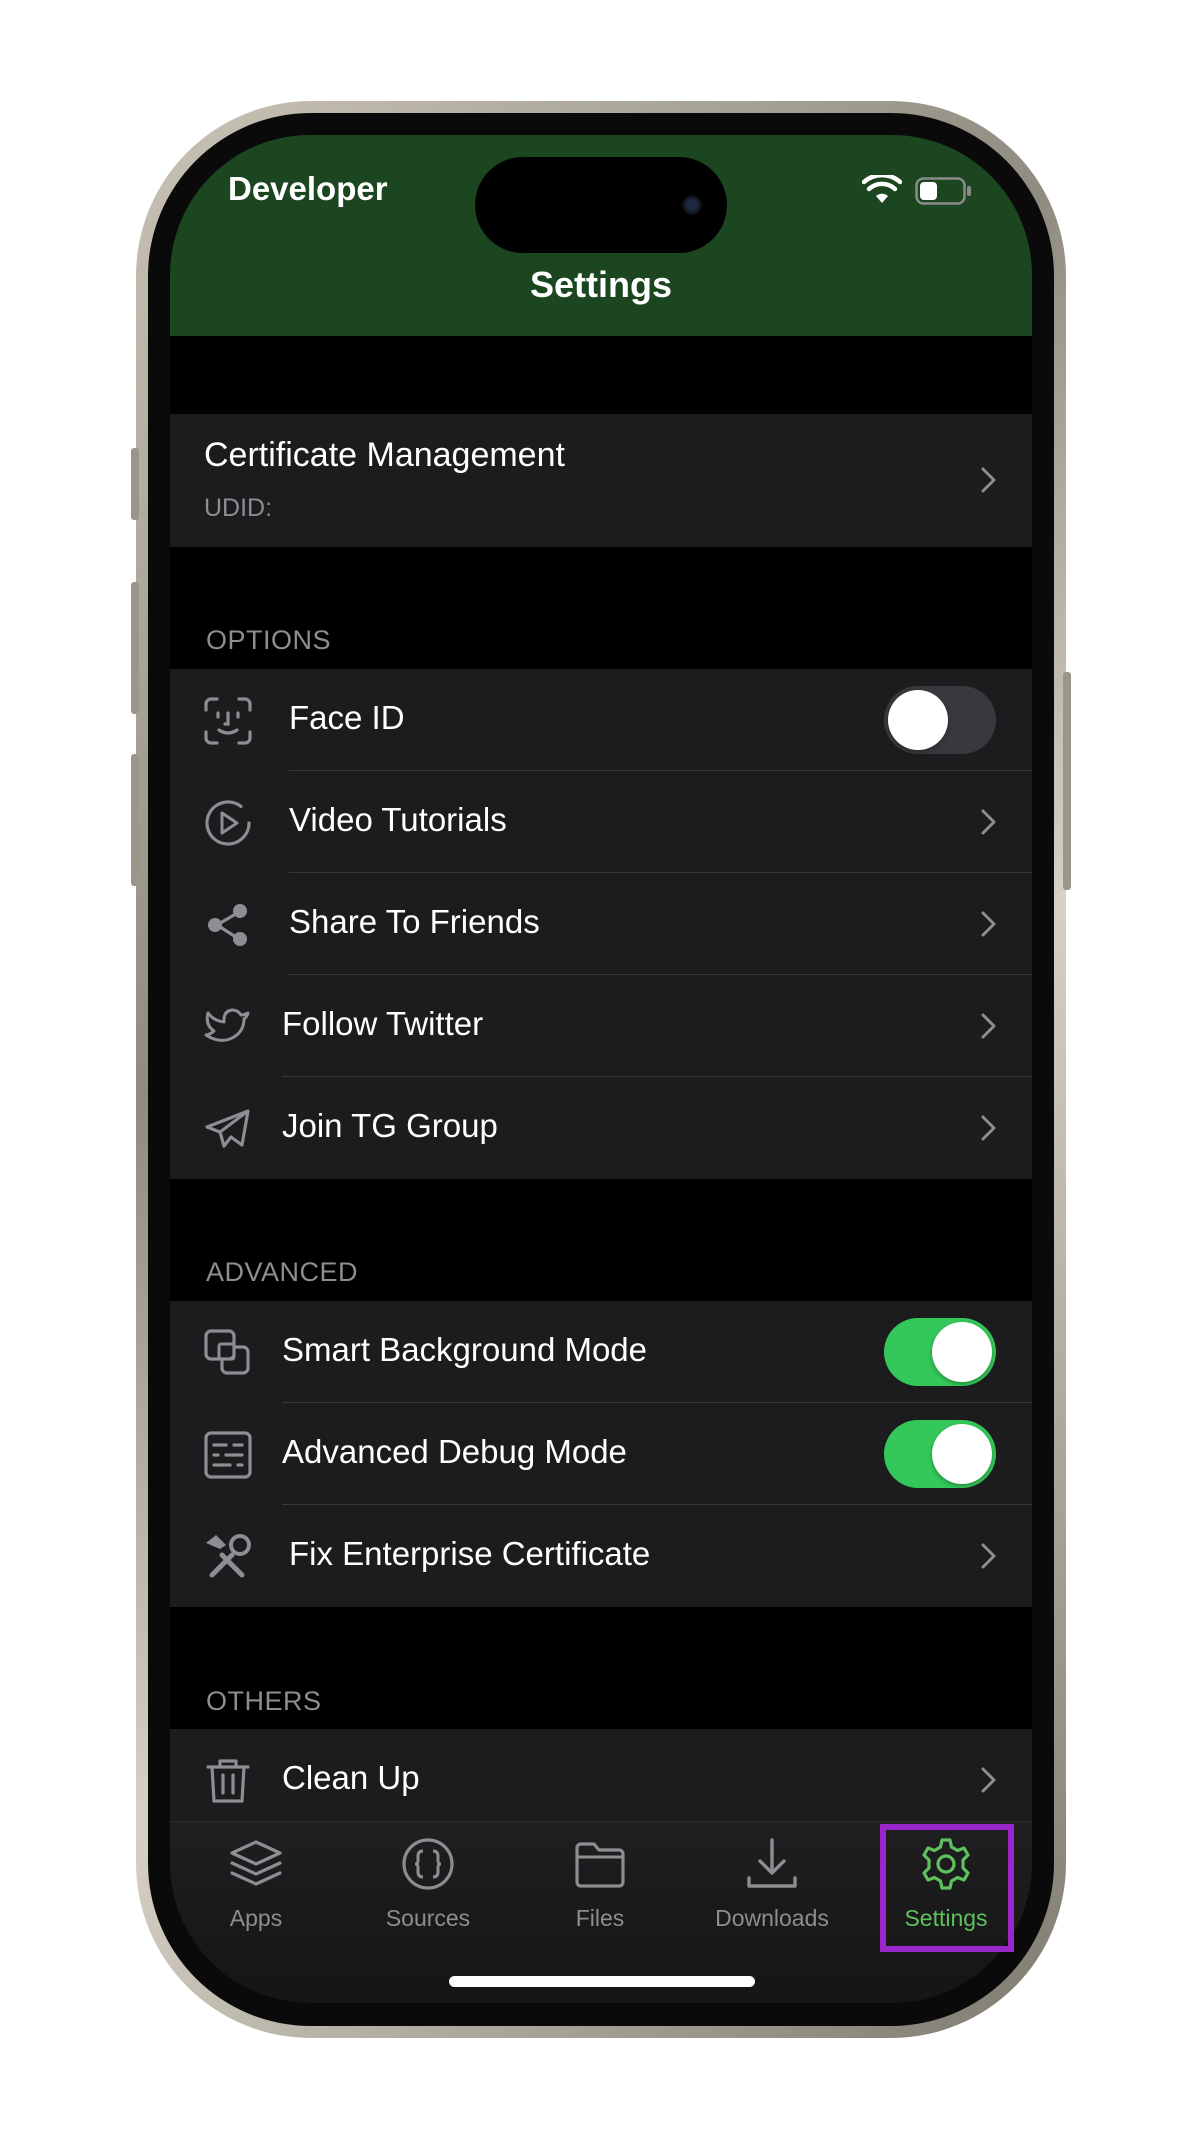 The width and height of the screenshot is (1200, 2133). I want to click on video-tutorials-row: Video Tutorials, so click(601, 822).